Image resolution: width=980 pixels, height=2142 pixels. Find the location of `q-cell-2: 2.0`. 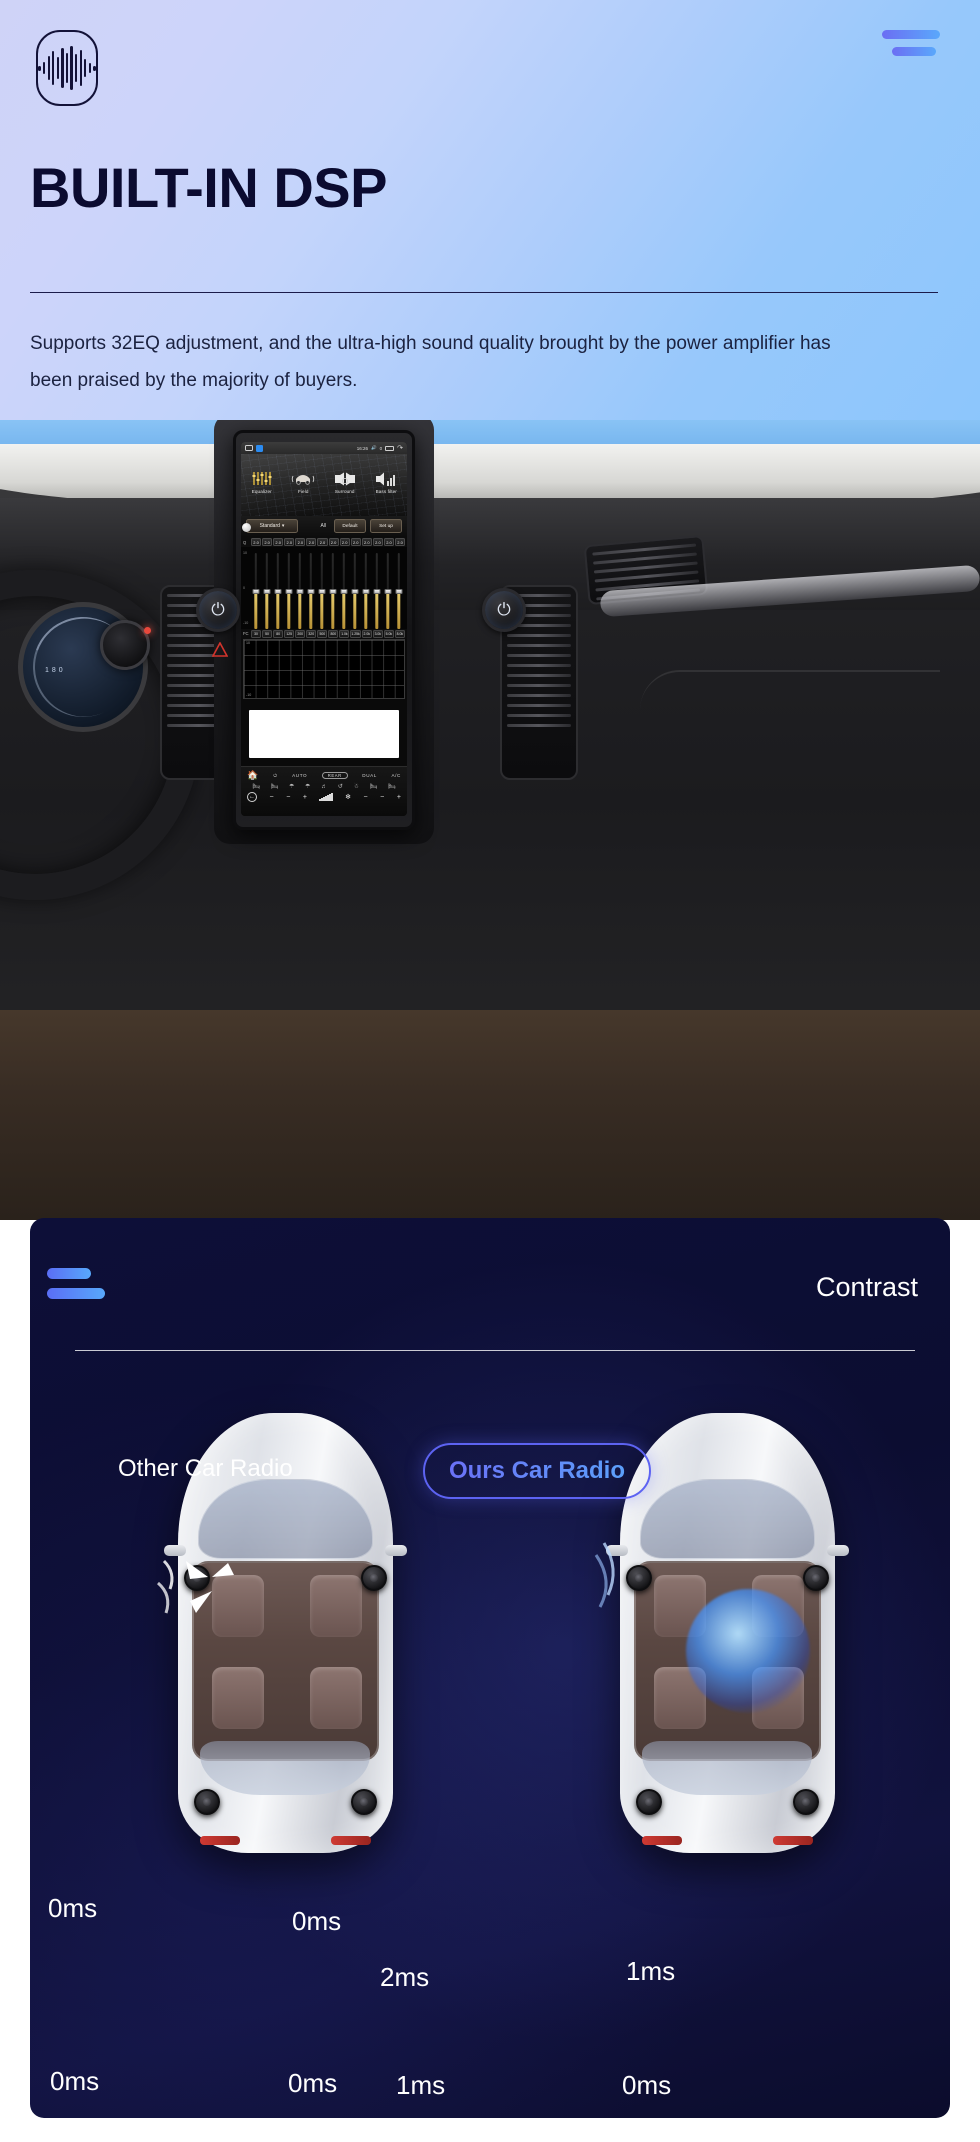

q-cell-2: 2.0 is located at coordinates (278, 542).